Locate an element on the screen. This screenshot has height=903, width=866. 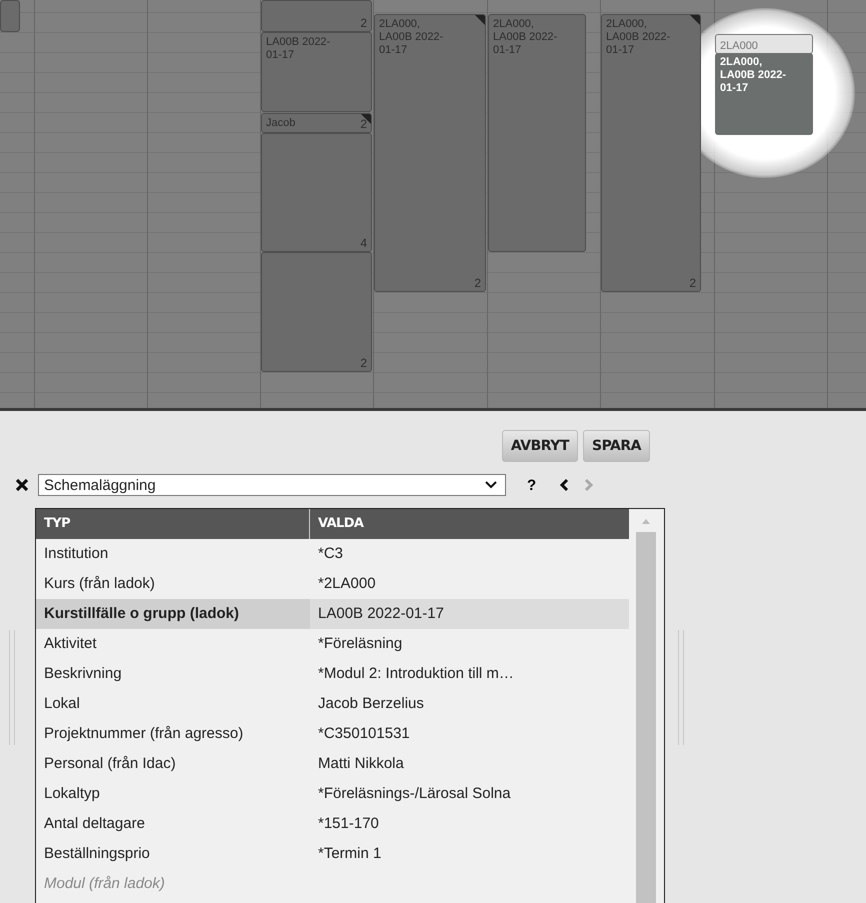
row-label: Beställningsprio is located at coordinates (97, 854).